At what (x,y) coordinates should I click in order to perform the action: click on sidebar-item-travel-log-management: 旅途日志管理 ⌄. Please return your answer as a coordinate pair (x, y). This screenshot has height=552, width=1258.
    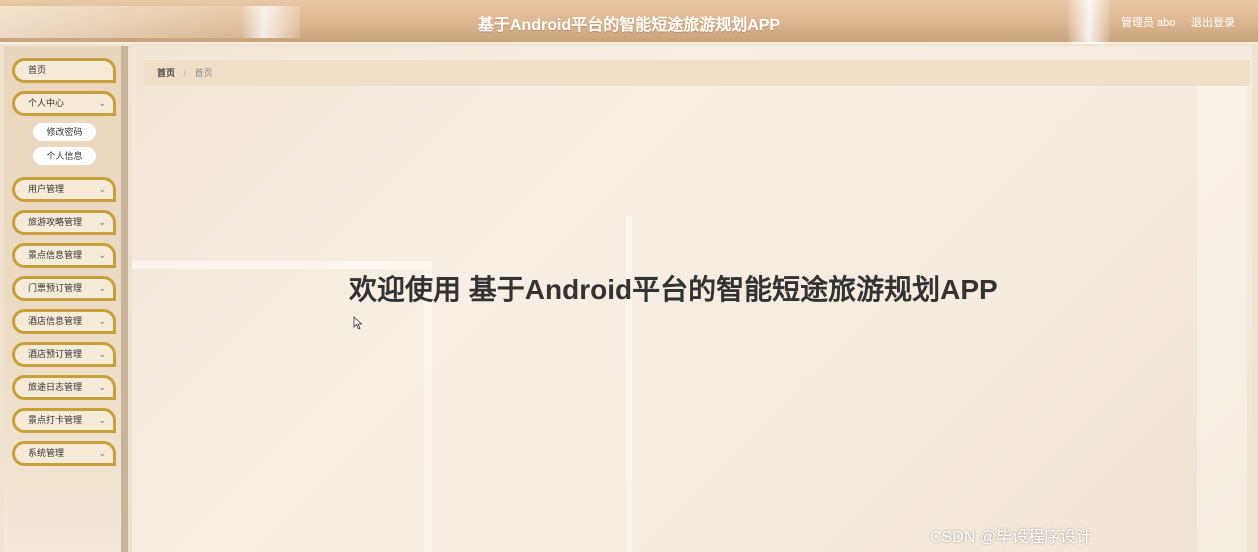
    Looking at the image, I should click on (64, 387).